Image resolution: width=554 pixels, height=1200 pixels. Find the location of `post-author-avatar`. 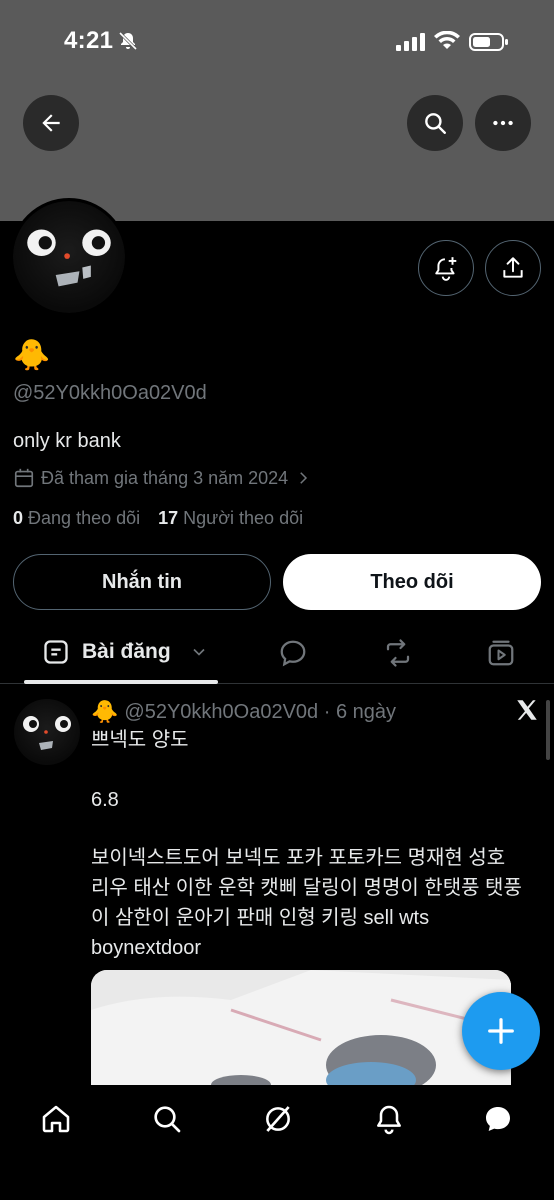

post-author-avatar is located at coordinates (47, 732).